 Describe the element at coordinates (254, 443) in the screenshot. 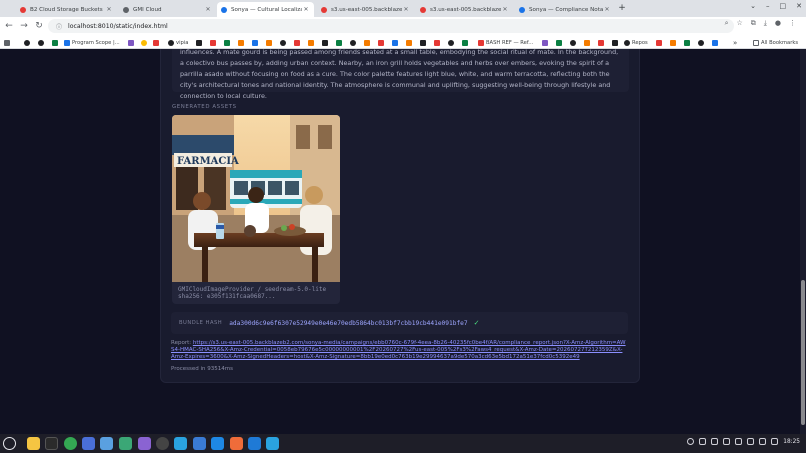

I see `vscode-icon` at that location.